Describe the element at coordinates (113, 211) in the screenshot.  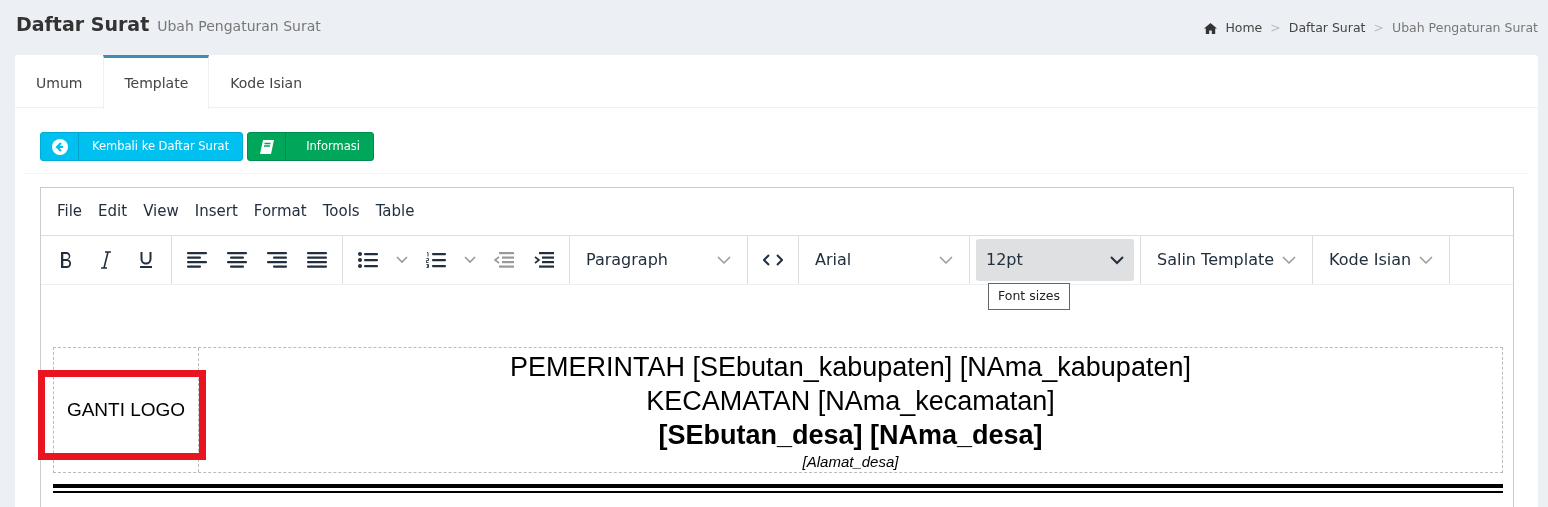
I see `menu-item: Edit` at that location.